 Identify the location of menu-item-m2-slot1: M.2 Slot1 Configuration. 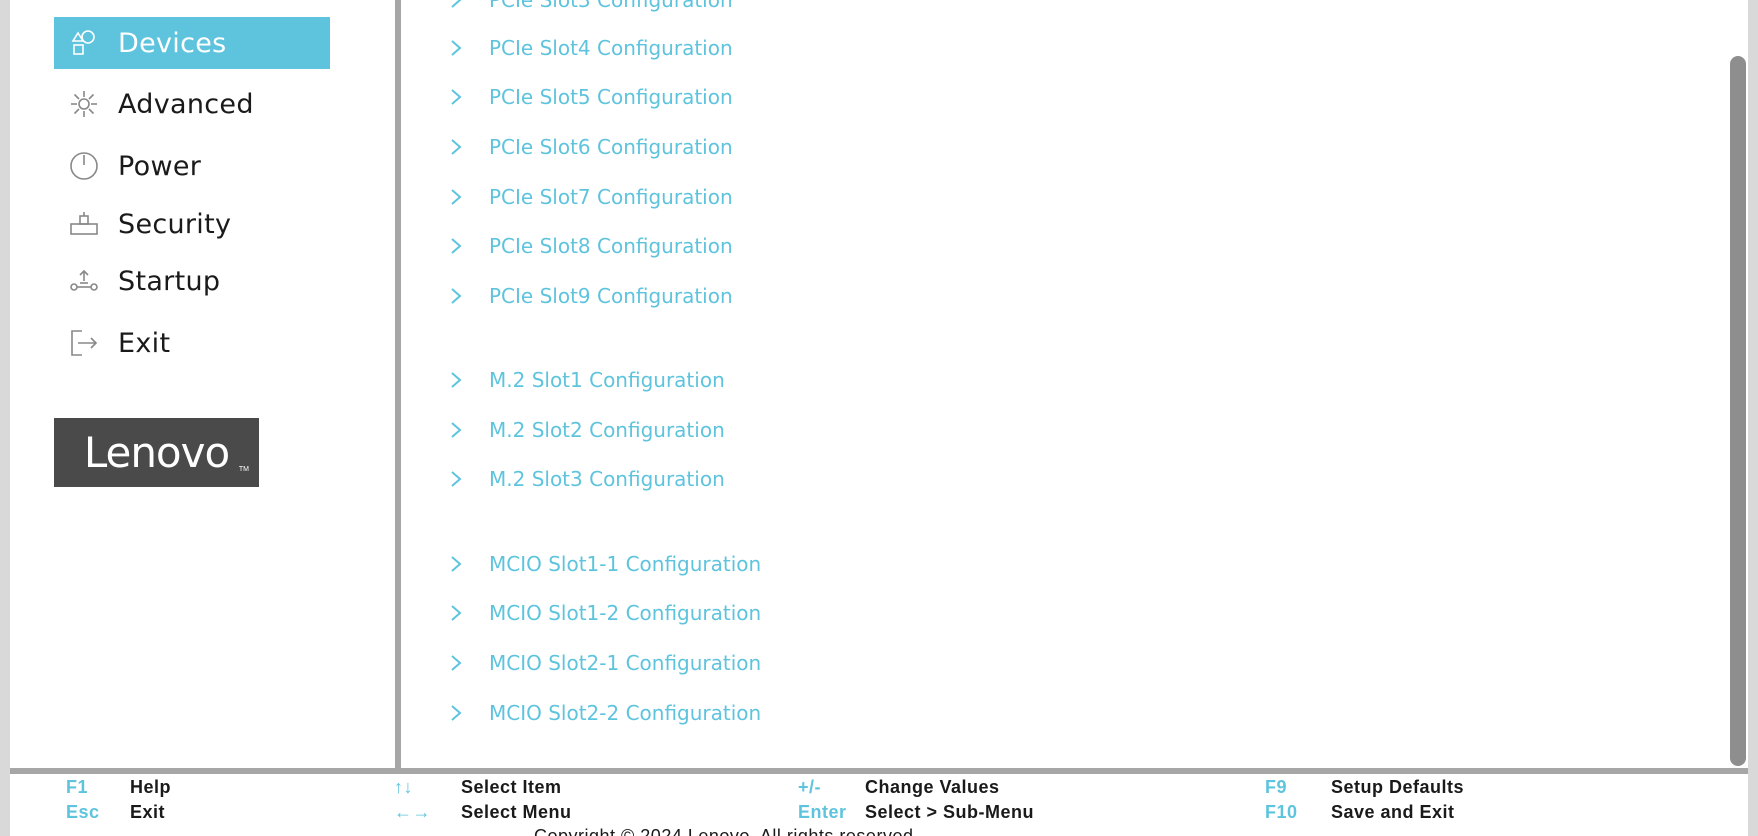
(586, 380).